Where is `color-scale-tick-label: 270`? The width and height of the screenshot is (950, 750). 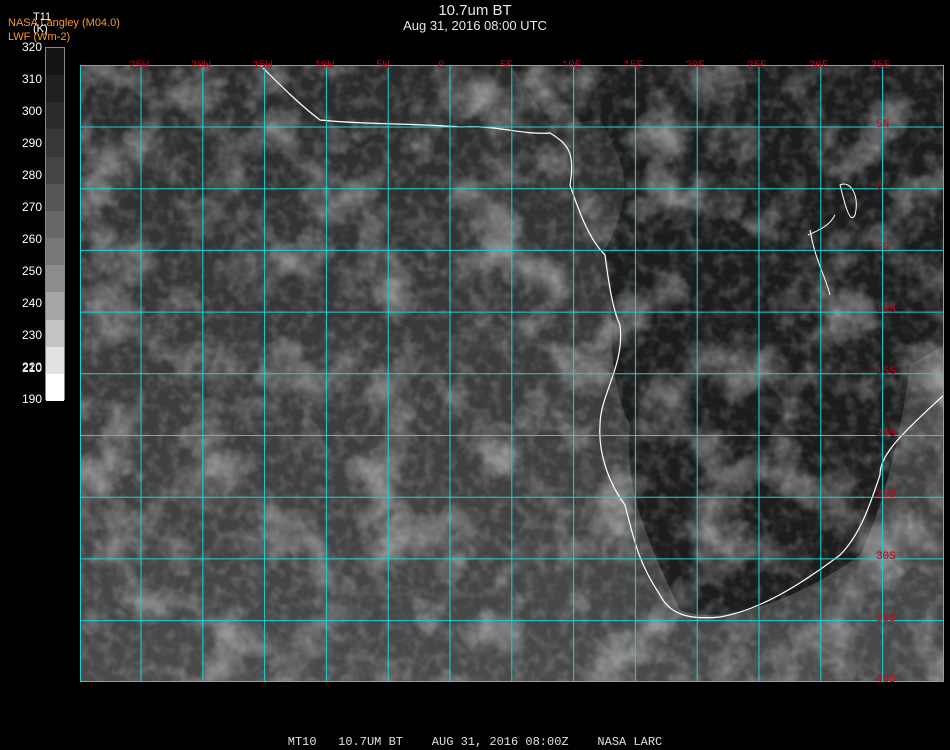 color-scale-tick-label: 270 is located at coordinates (31, 207).